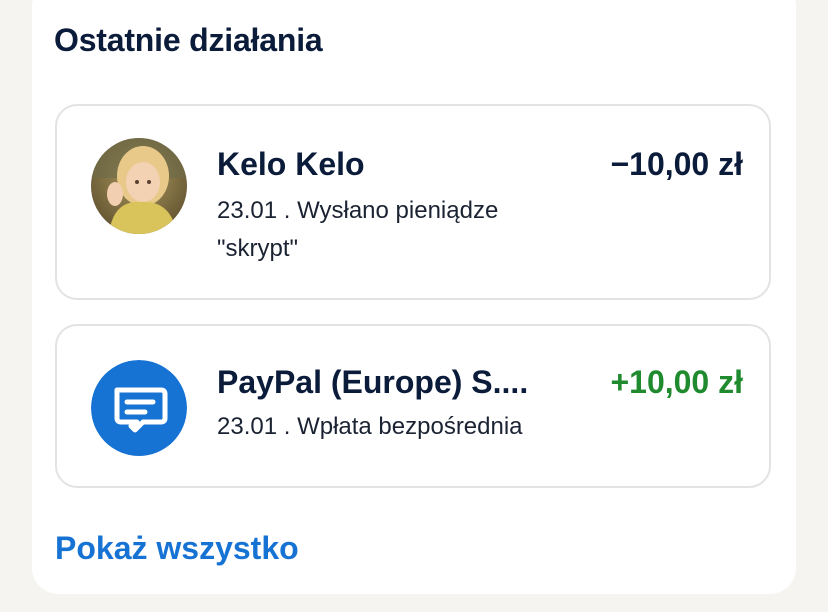 The image size is (828, 612). Describe the element at coordinates (139, 408) in the screenshot. I see `bank-transfer-icon` at that location.